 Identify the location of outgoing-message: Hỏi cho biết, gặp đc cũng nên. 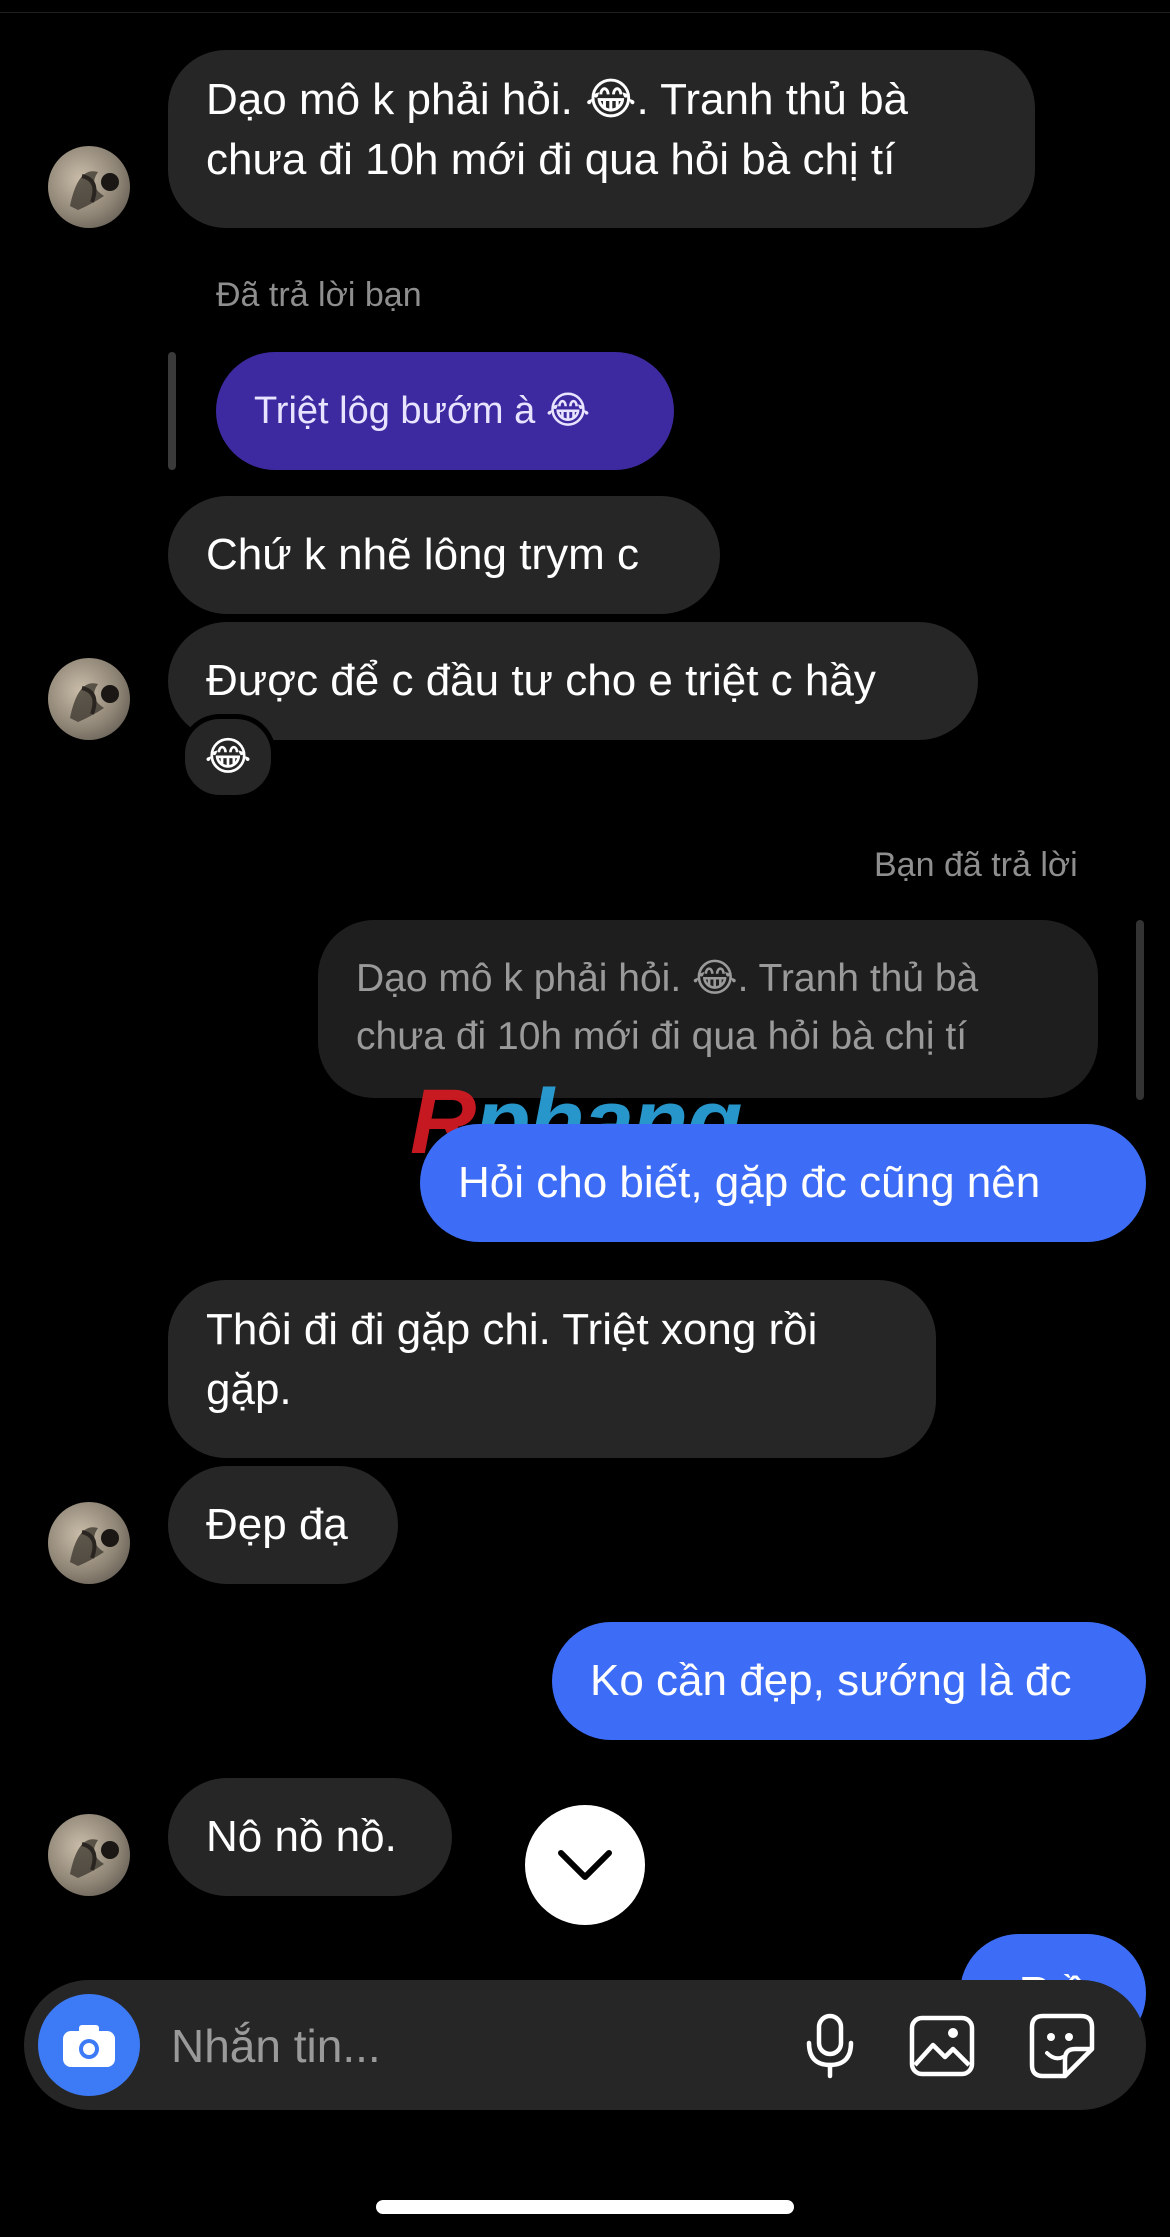
(783, 1183).